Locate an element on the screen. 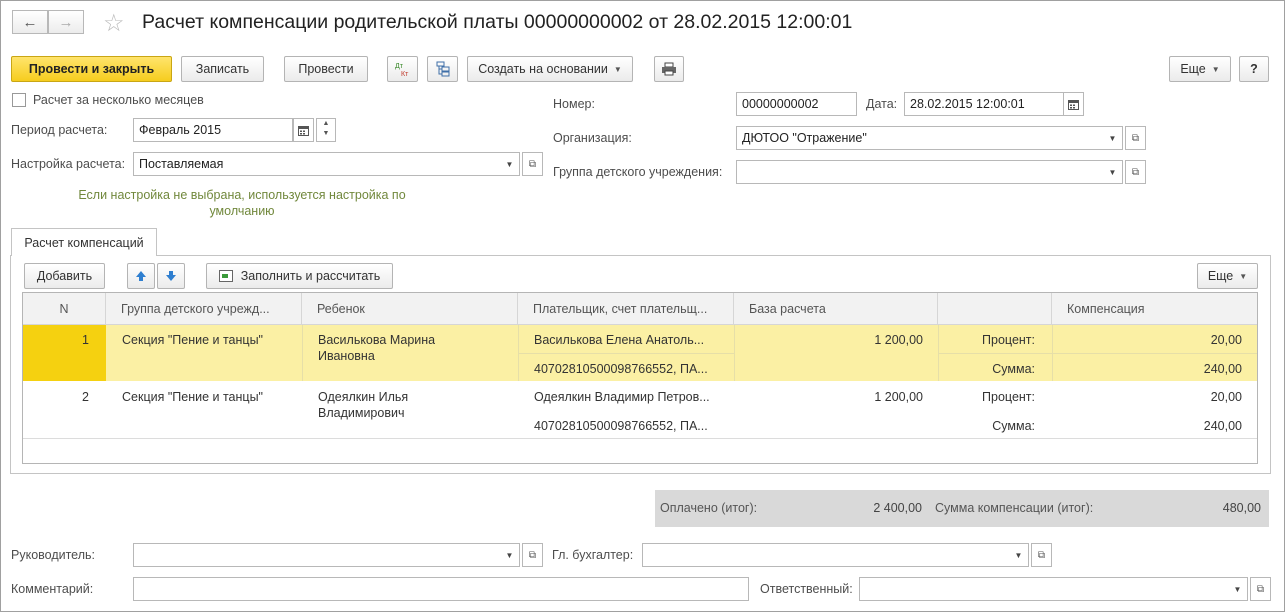 This screenshot has height=612, width=1285. head-dropdown: ▼ is located at coordinates (510, 555).